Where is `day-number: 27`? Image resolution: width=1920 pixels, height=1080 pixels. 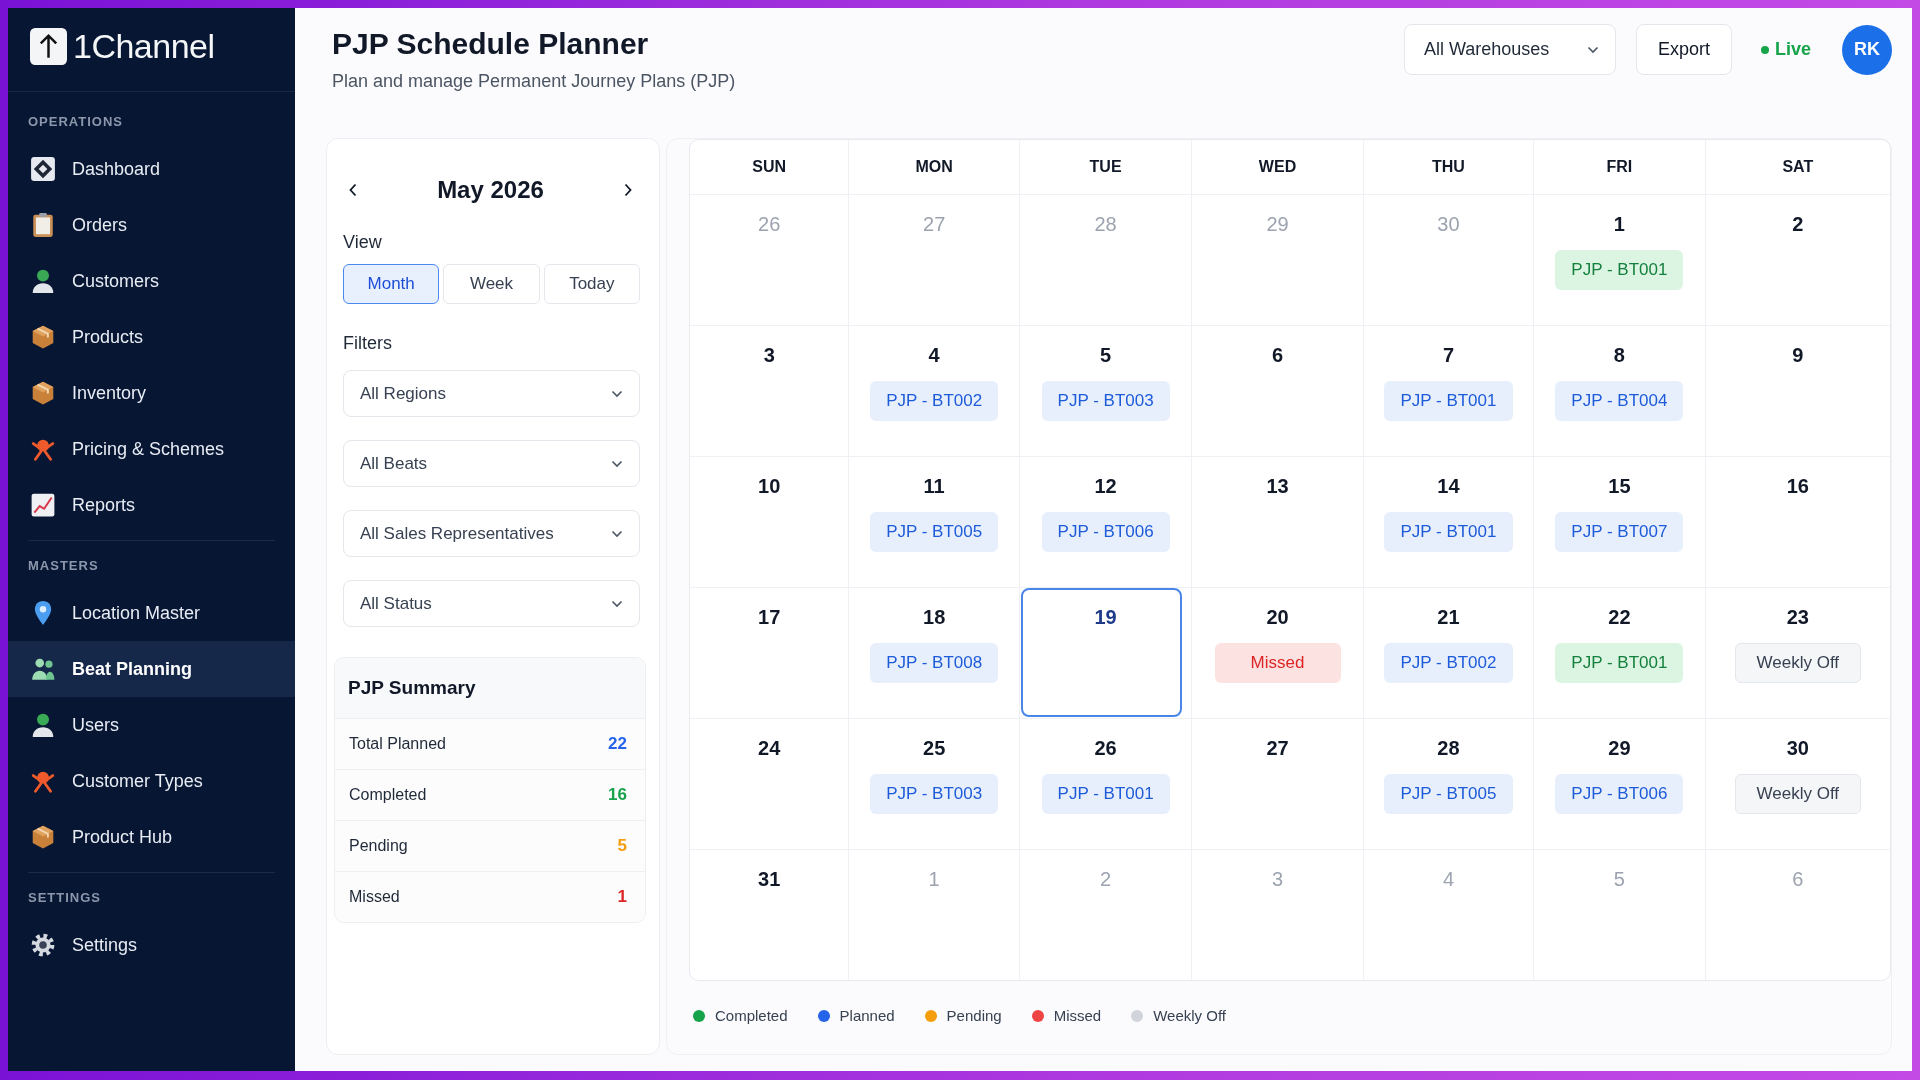 day-number: 27 is located at coordinates (1277, 748).